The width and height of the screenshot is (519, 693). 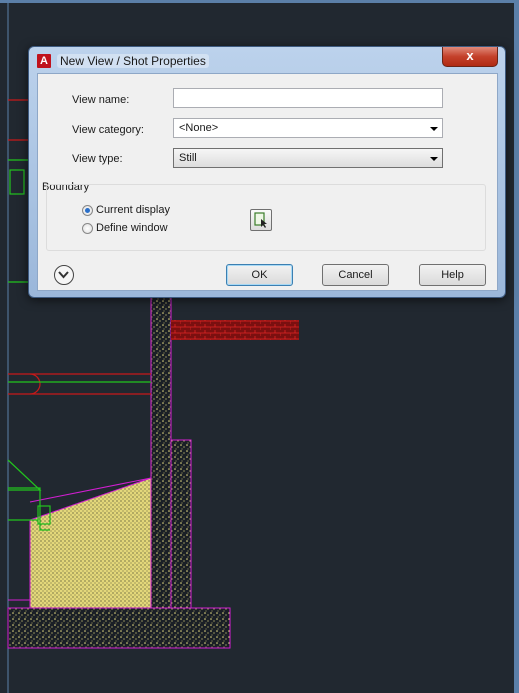 I want to click on view-type-select: Still, so click(x=308, y=158).